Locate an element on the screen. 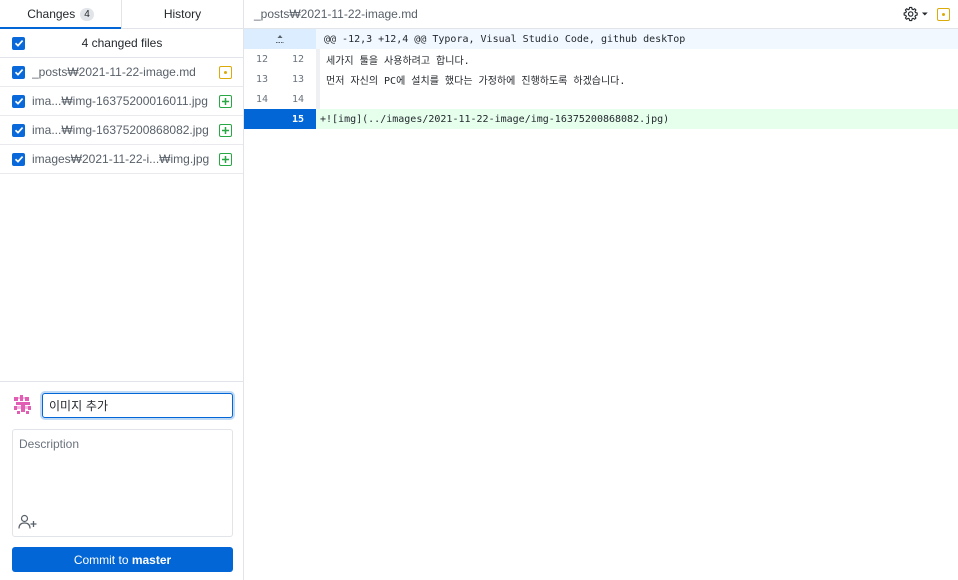 This screenshot has height=580, width=958. new-line-number: 15 is located at coordinates (298, 119).